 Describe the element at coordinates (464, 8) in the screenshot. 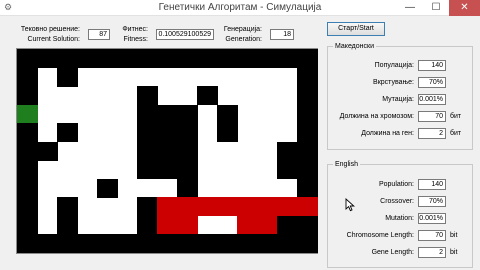

I see `close-icon: ✕` at that location.